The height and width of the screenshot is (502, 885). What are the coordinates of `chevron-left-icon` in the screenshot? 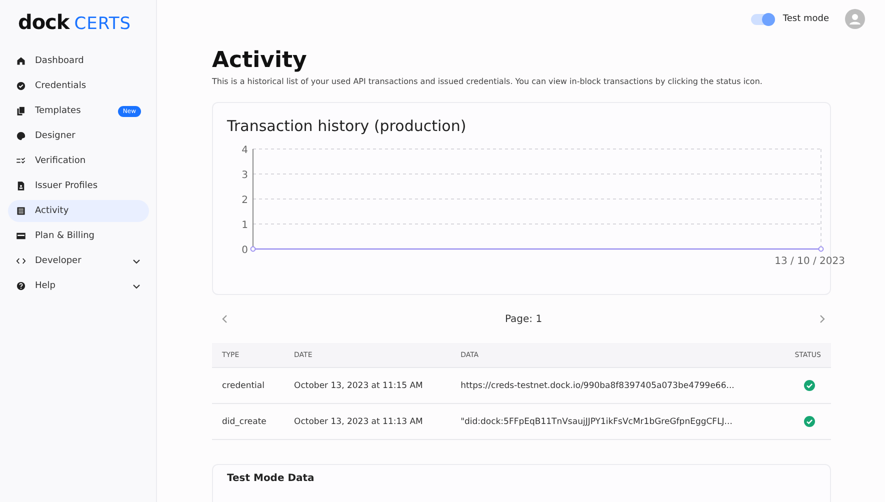 It's located at (225, 319).